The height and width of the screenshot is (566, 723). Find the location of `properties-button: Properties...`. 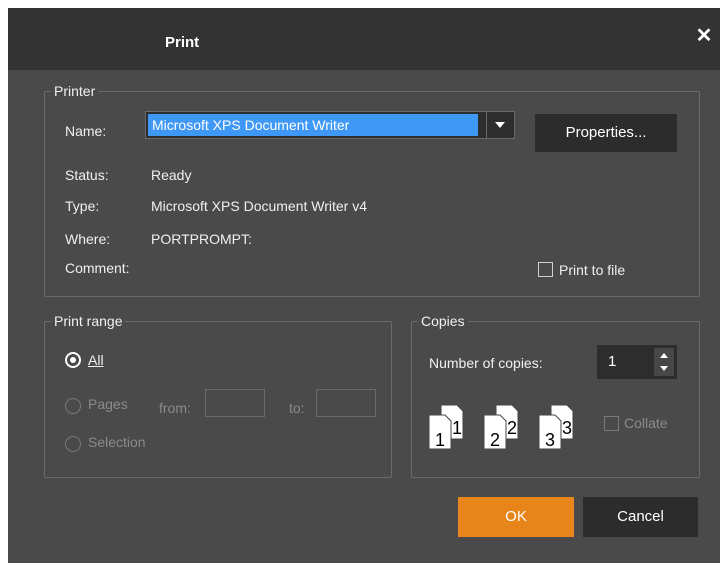

properties-button: Properties... is located at coordinates (606, 133).